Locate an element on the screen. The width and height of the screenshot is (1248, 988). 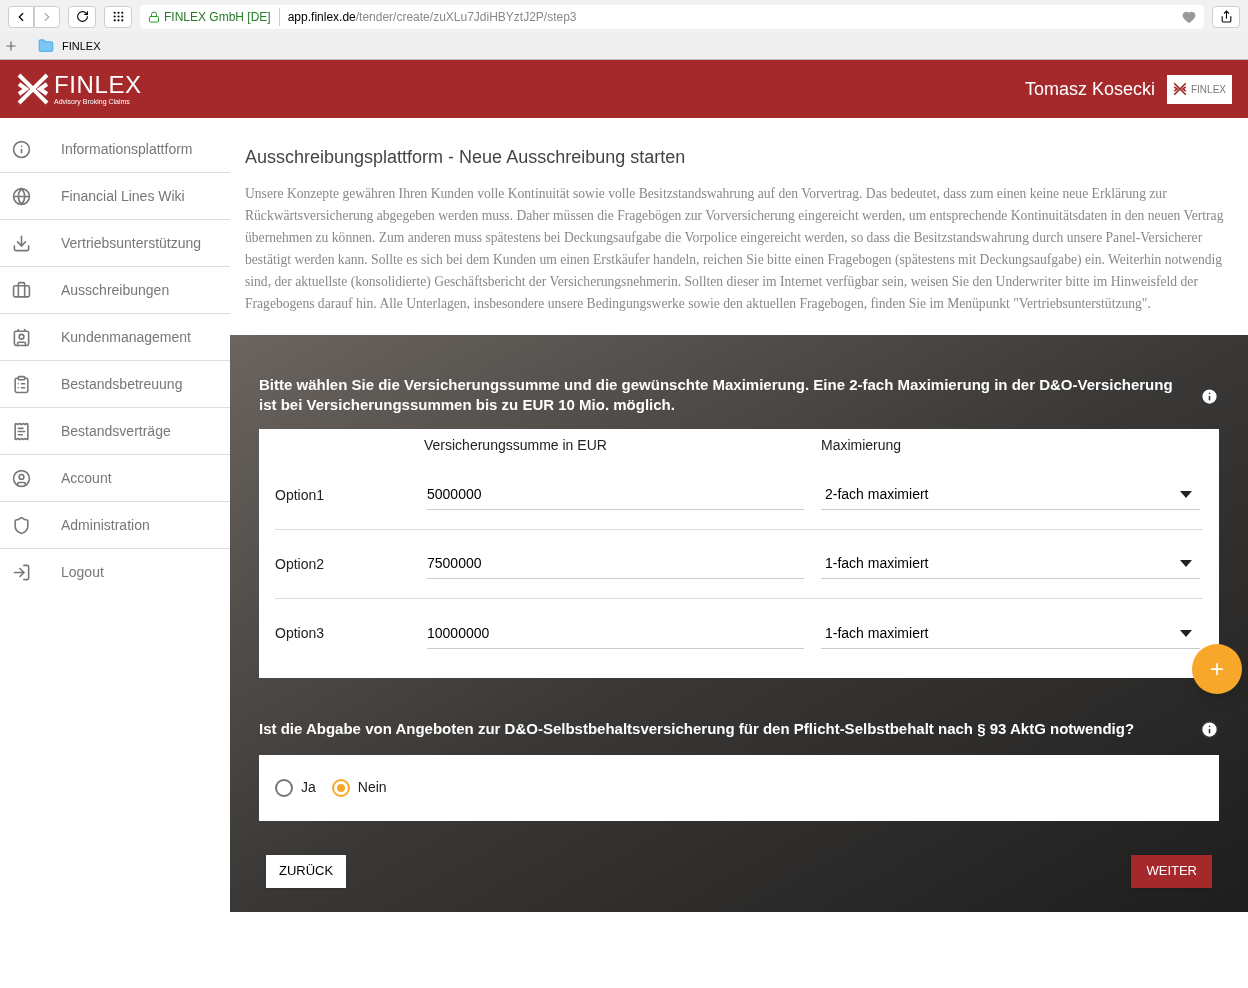
grid-button is located at coordinates (118, 16).